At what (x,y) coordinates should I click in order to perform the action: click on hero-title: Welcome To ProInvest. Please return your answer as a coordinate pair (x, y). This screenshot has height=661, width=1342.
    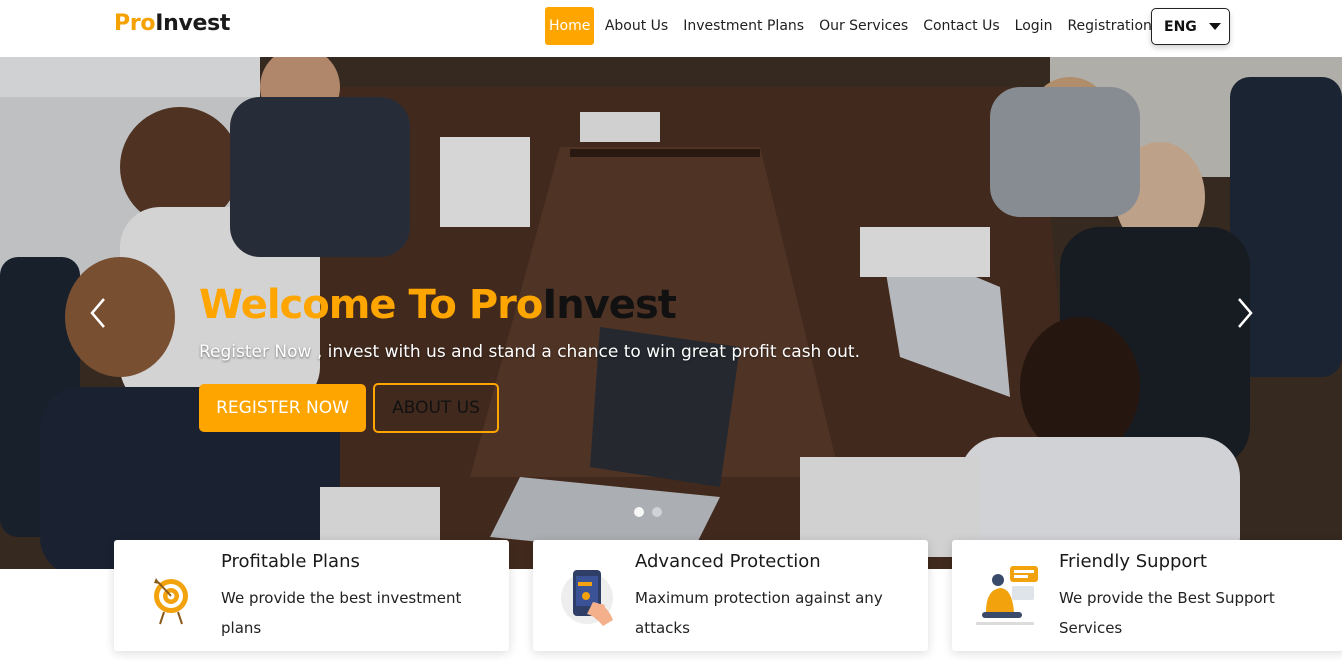
    Looking at the image, I should click on (438, 305).